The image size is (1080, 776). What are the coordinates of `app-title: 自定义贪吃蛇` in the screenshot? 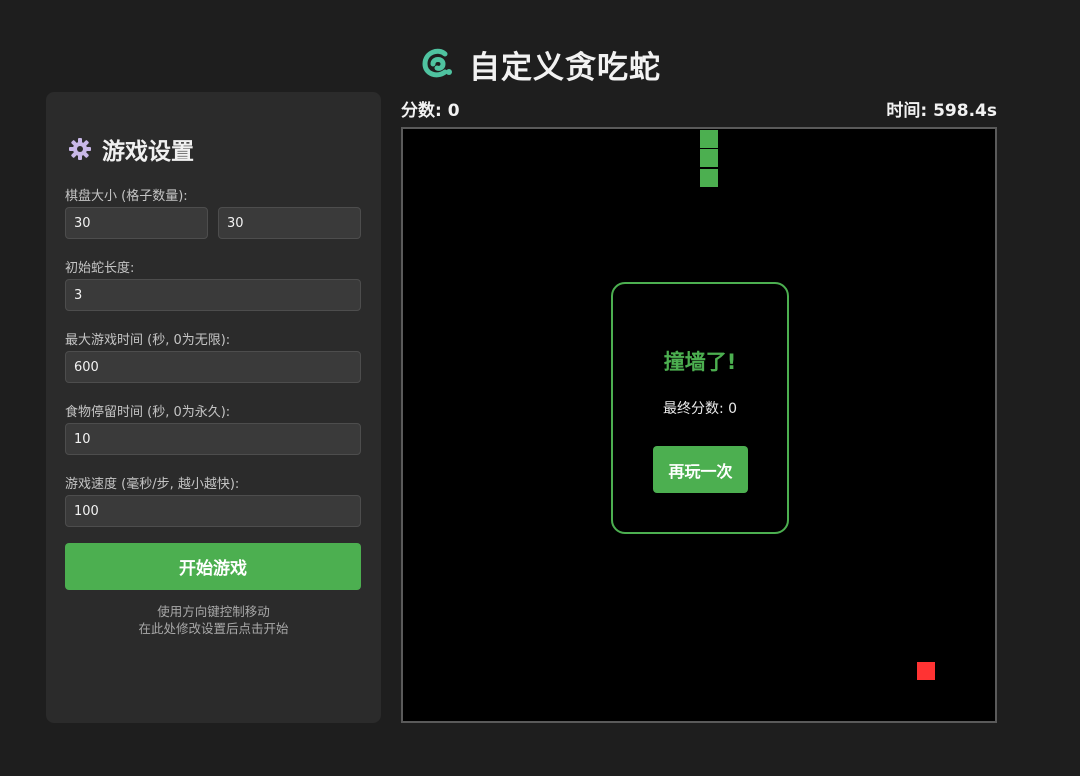 It's located at (565, 67).